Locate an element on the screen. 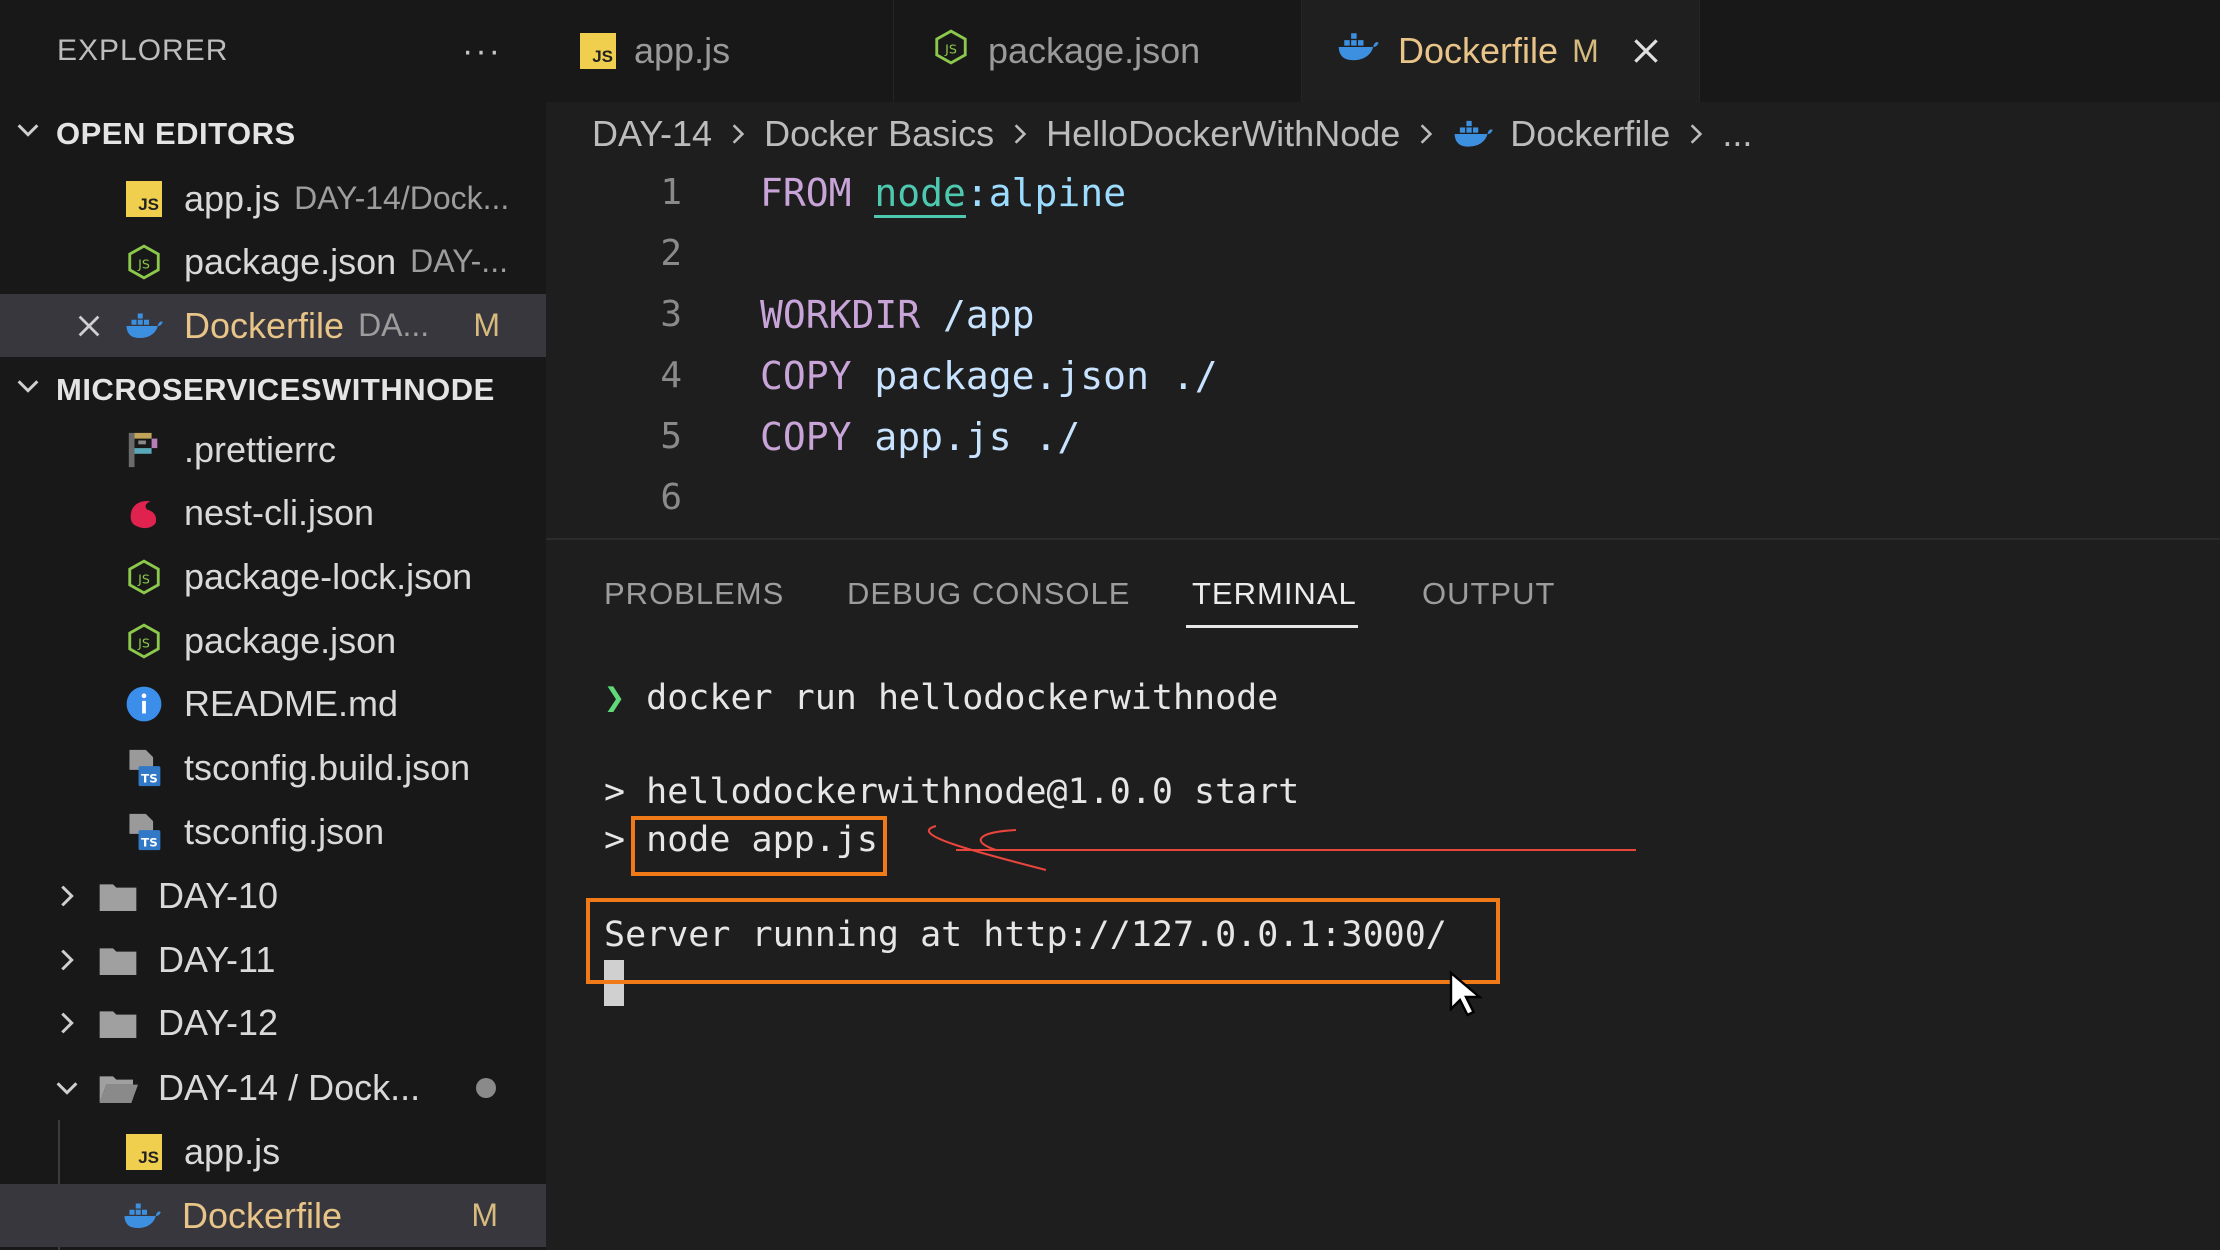 This screenshot has width=2220, height=1250. output-text: hellodockerwithnode@1.0.0 start is located at coordinates (973, 792).